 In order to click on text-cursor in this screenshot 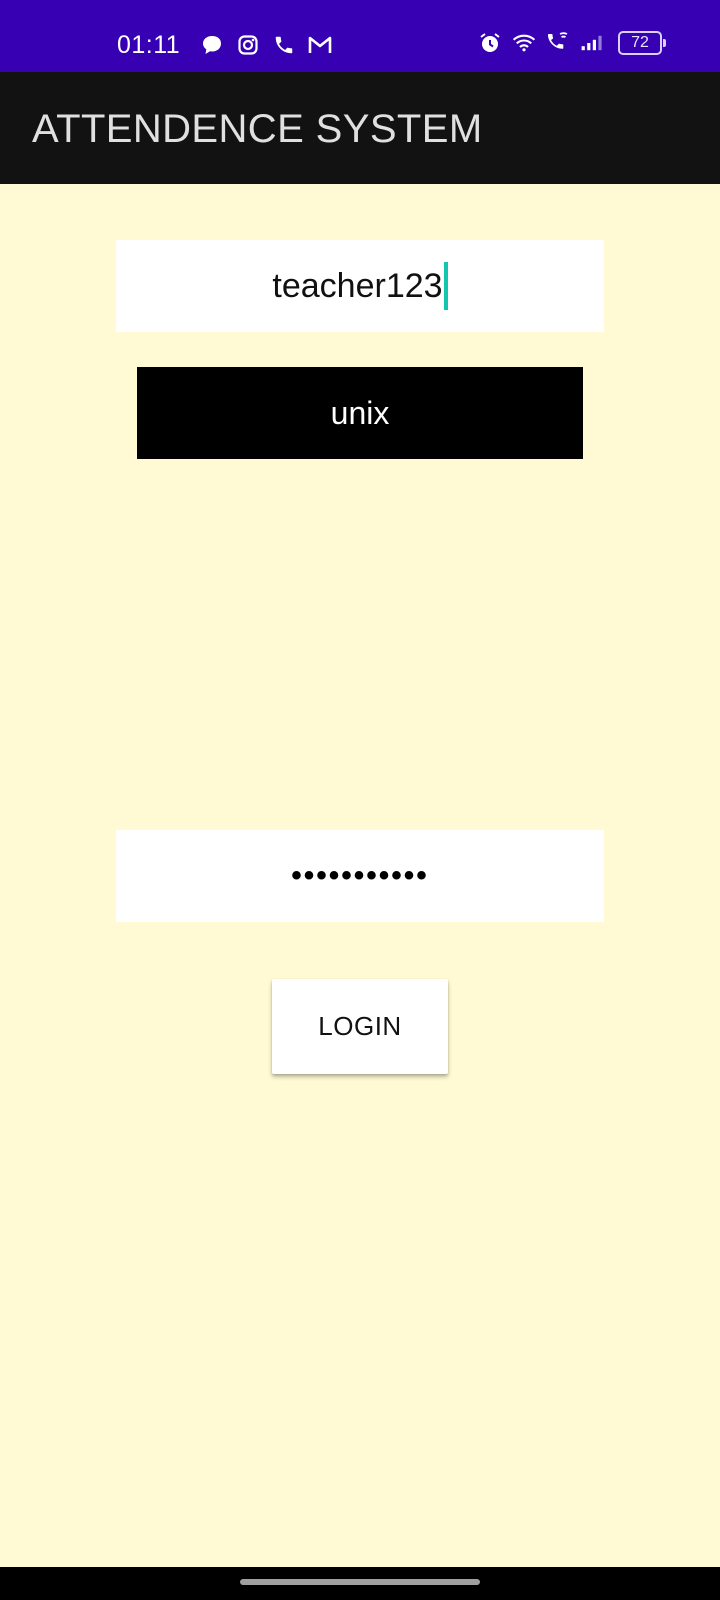, I will do `click(445, 286)`.